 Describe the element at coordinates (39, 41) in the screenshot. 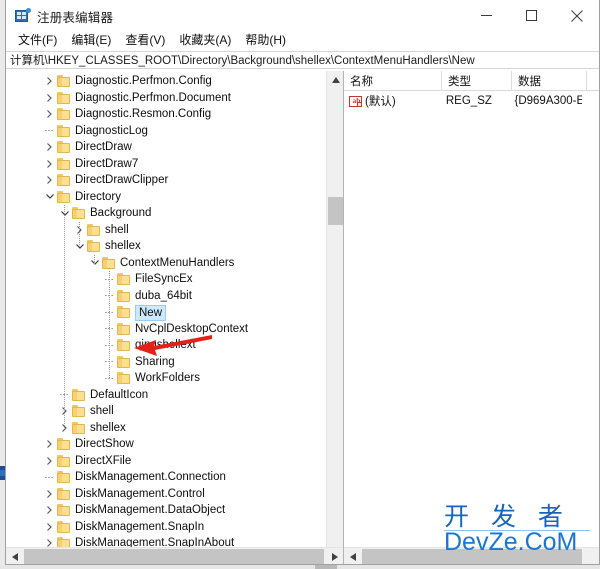

I see `menu-item-file: 文件(F)` at that location.